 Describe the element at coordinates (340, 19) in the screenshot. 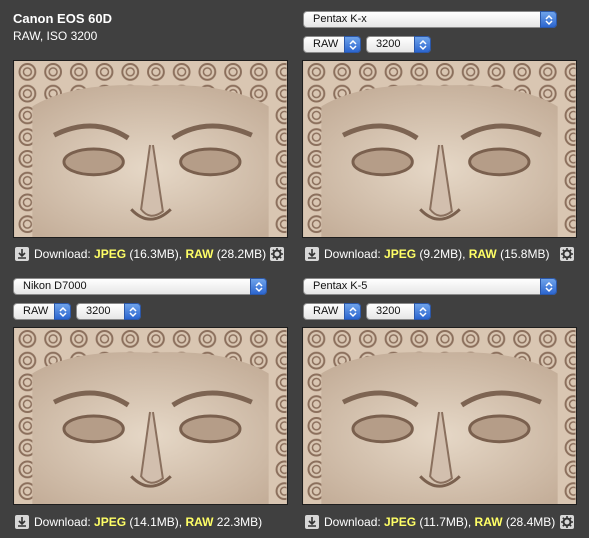

I see `camera-select-value: Pentax K-x` at that location.